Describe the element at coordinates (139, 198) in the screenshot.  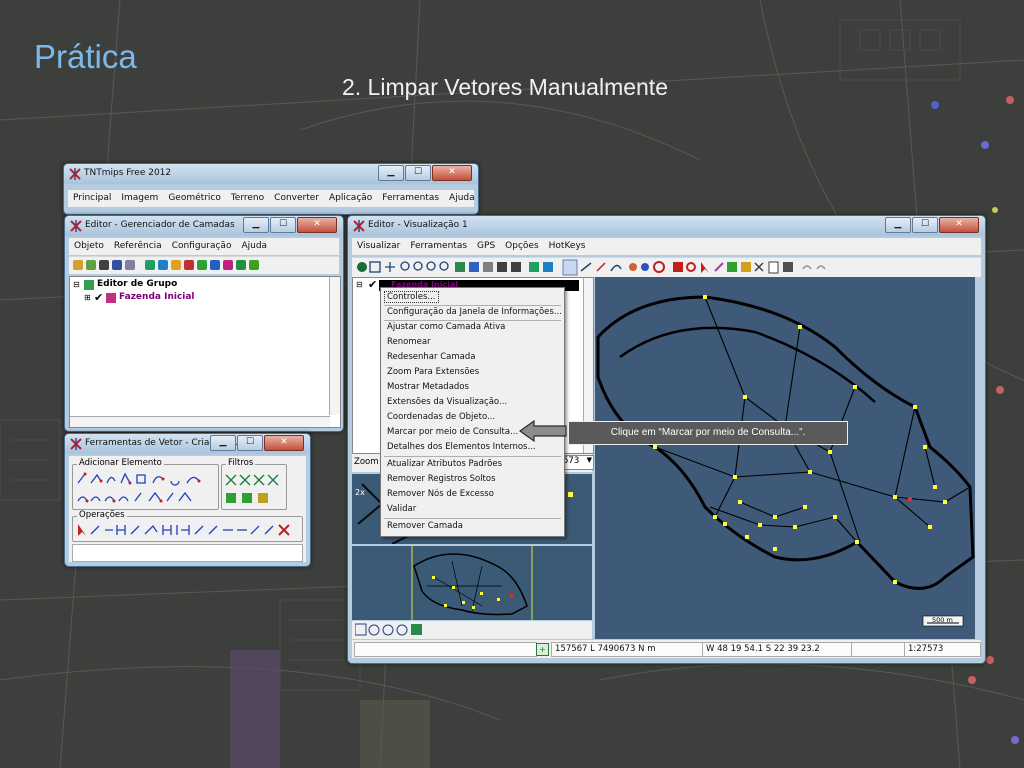
I see `menu-imagem: Imagem` at that location.